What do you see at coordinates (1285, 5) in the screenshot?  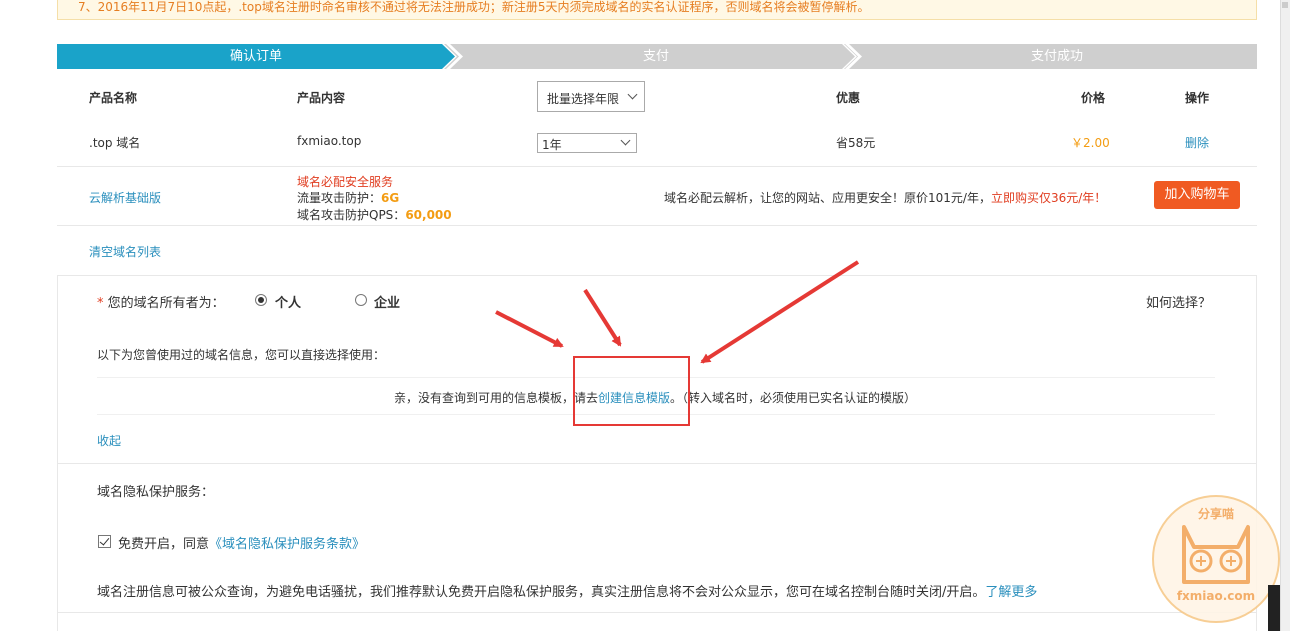 I see `scrollbar-up-arrow` at bounding box center [1285, 5].